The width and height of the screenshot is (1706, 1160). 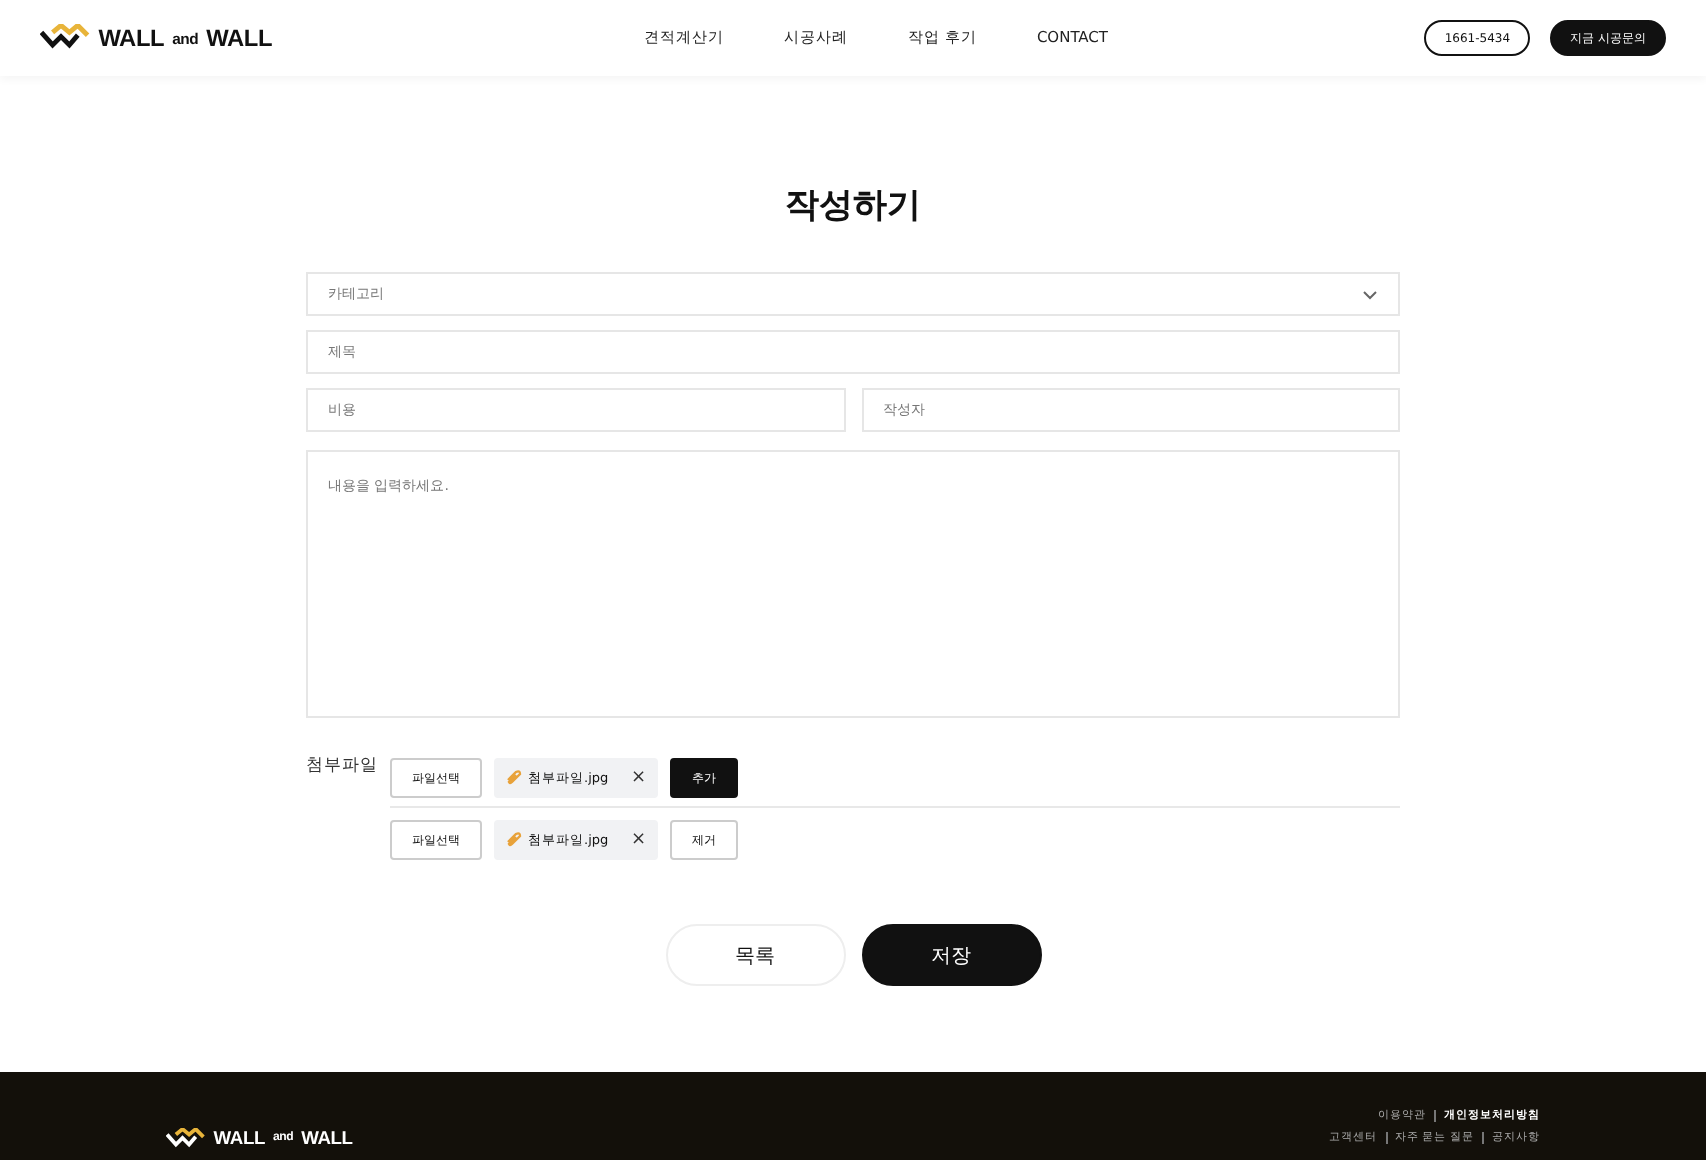 What do you see at coordinates (951, 955) in the screenshot?
I see `save-button: 저장` at bounding box center [951, 955].